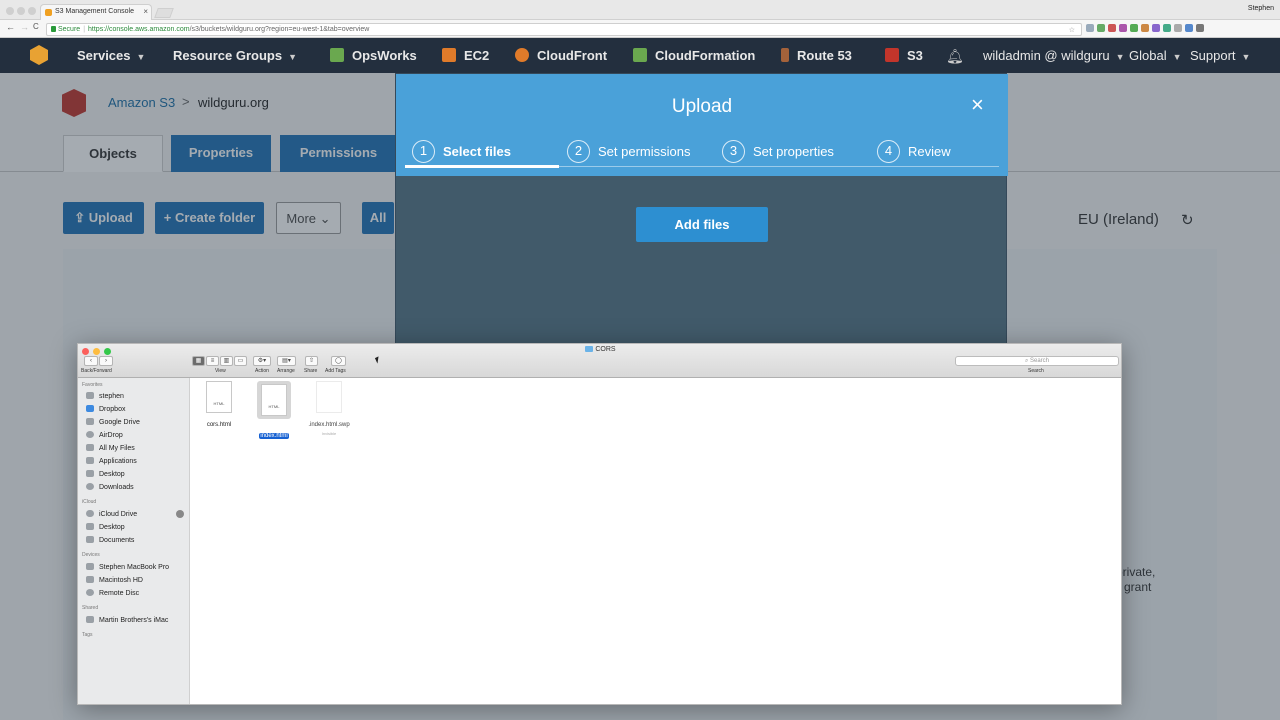 This screenshot has height=720, width=1280. I want to click on sidebar-item-remote-disc: Remote Disc, so click(112, 593).